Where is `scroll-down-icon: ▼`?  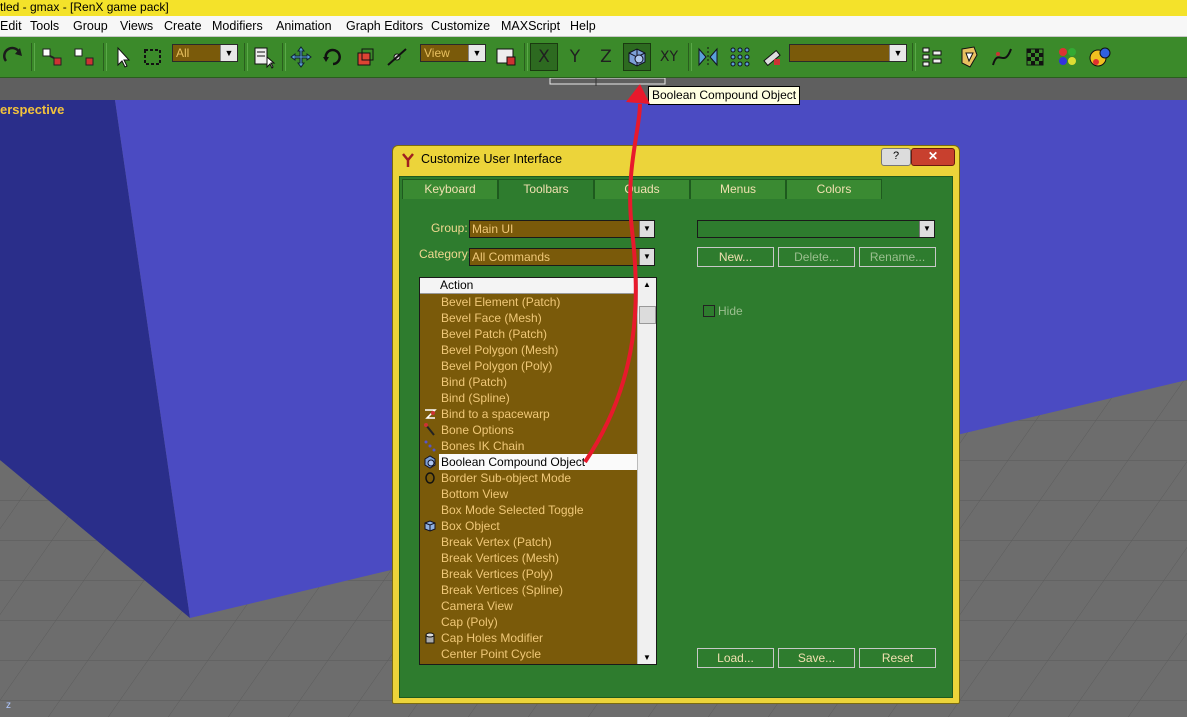
scroll-down-icon: ▼ is located at coordinates (647, 657).